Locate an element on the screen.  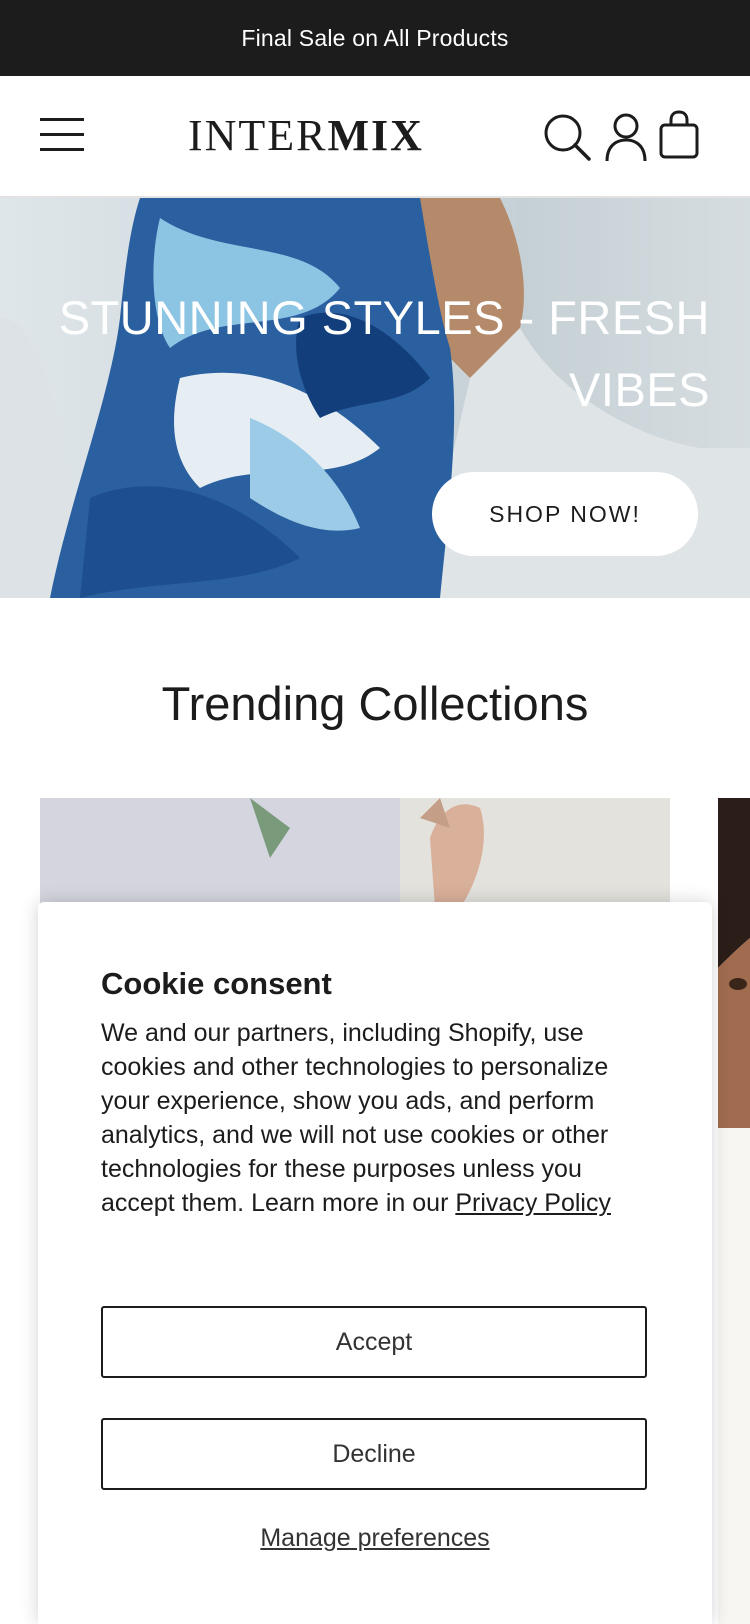
collection-image is located at coordinates (734, 1211).